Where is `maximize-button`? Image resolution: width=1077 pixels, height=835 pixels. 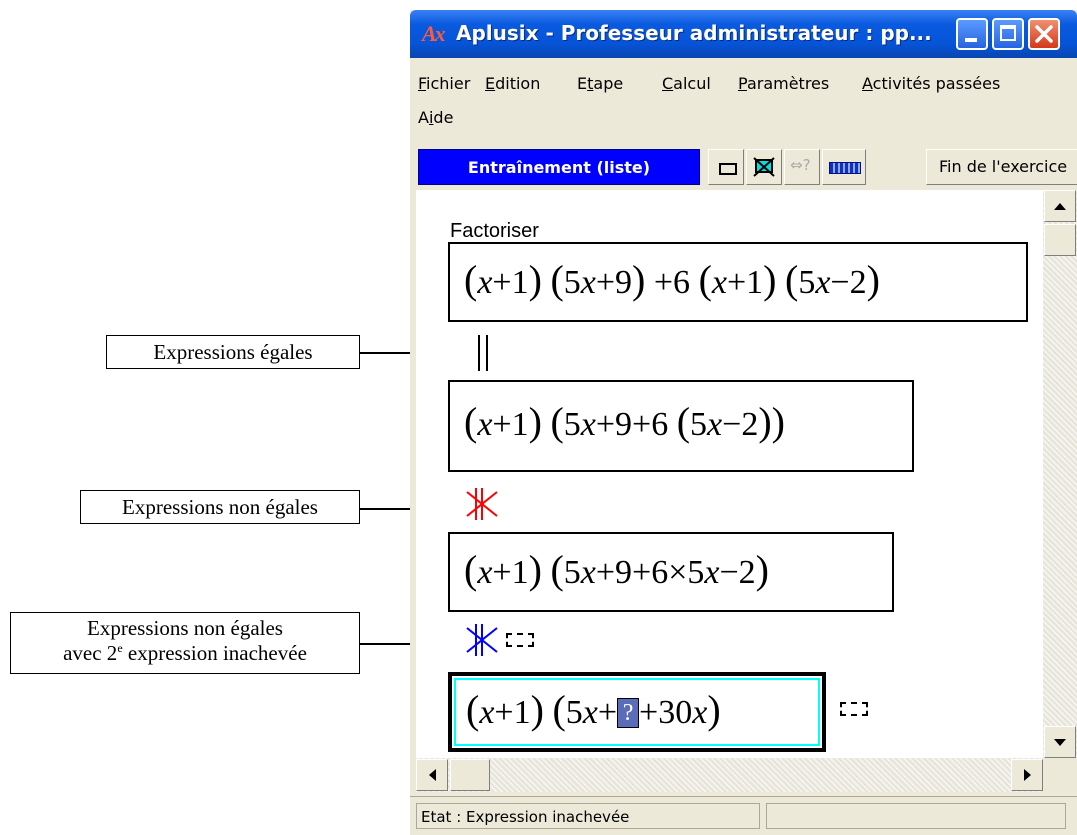 maximize-button is located at coordinates (1008, 34).